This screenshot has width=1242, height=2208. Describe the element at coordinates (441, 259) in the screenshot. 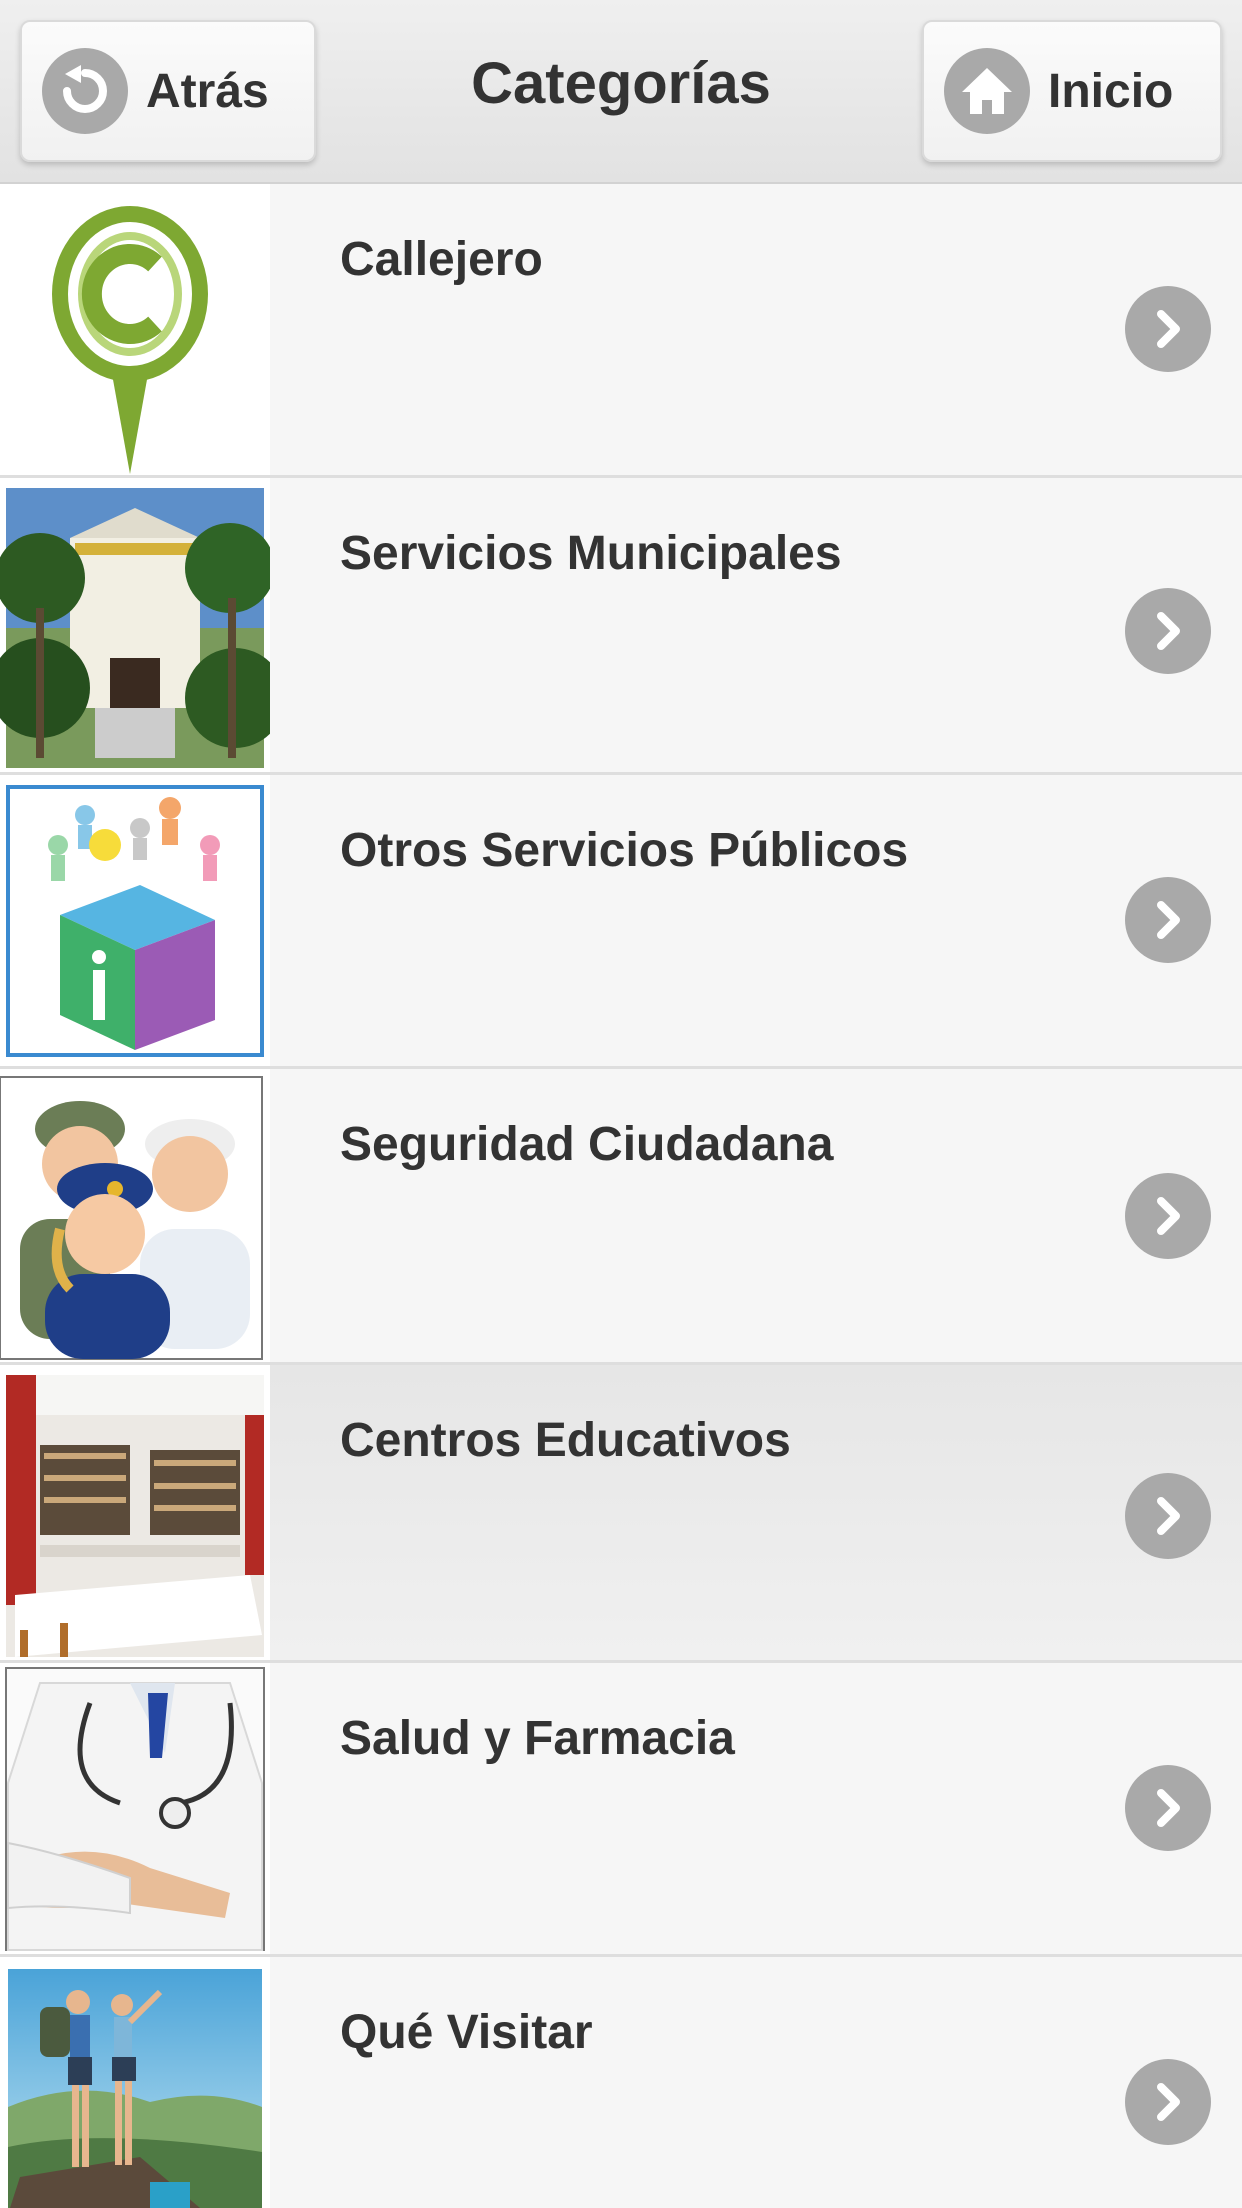

I see `category-label: Callejero` at that location.